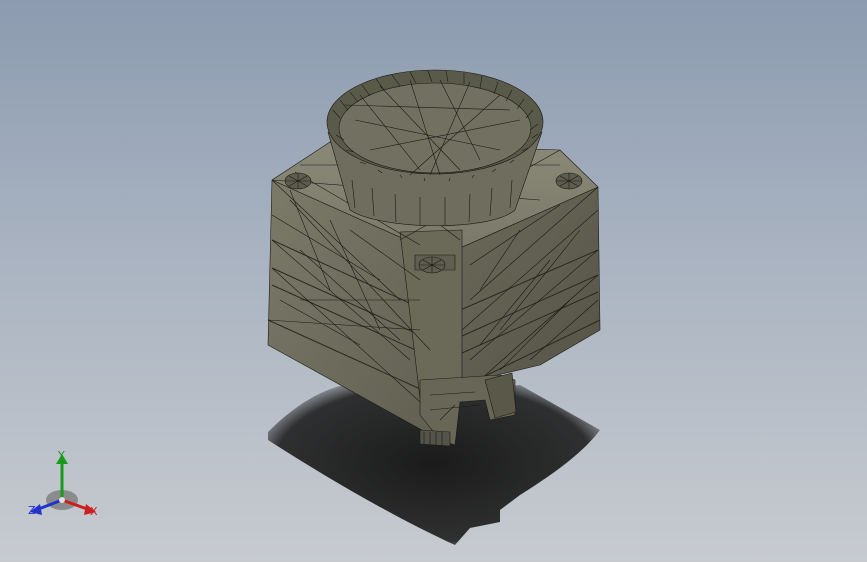  Describe the element at coordinates (435, 148) in the screenshot. I see `knurled-cylinder` at that location.